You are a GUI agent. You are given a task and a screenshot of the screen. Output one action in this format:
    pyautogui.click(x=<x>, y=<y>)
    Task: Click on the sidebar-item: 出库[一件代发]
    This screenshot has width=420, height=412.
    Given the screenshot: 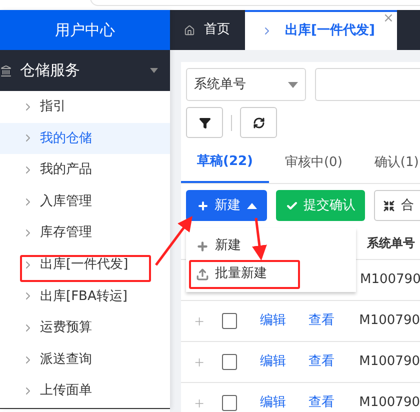 What is the action you would take?
    pyautogui.click(x=85, y=264)
    